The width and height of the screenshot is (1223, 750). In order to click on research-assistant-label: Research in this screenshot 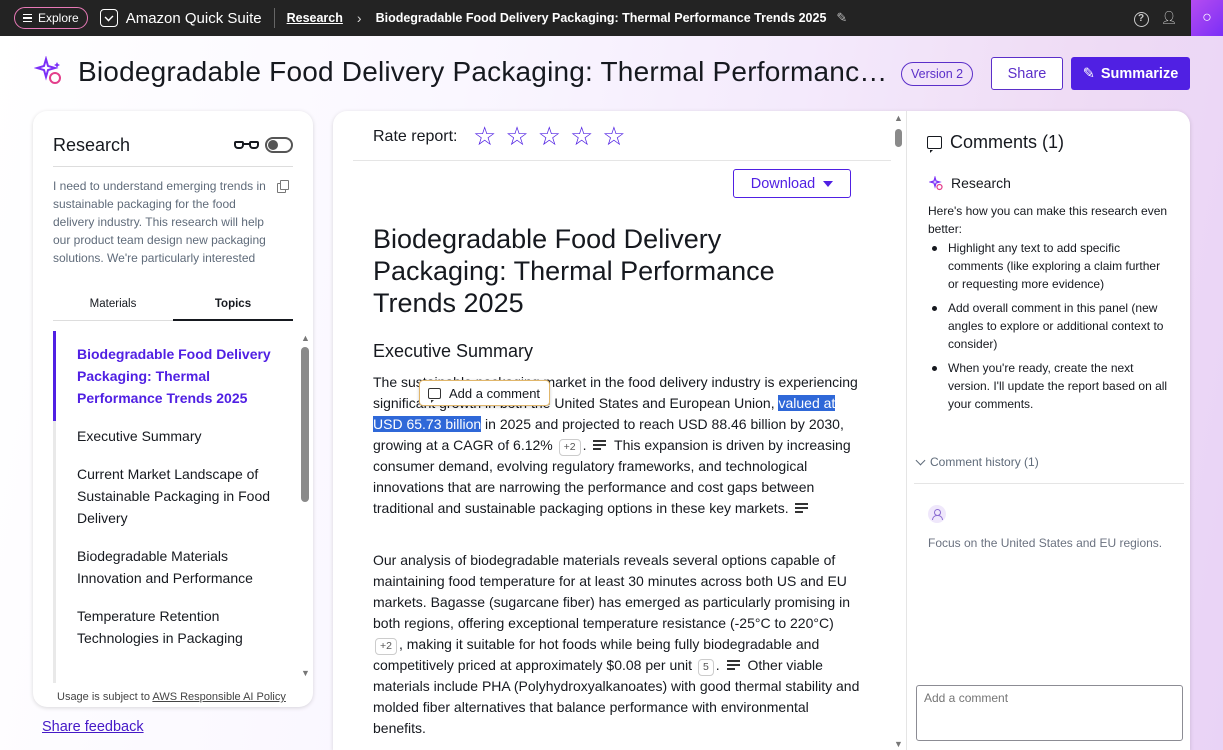, I will do `click(970, 183)`.